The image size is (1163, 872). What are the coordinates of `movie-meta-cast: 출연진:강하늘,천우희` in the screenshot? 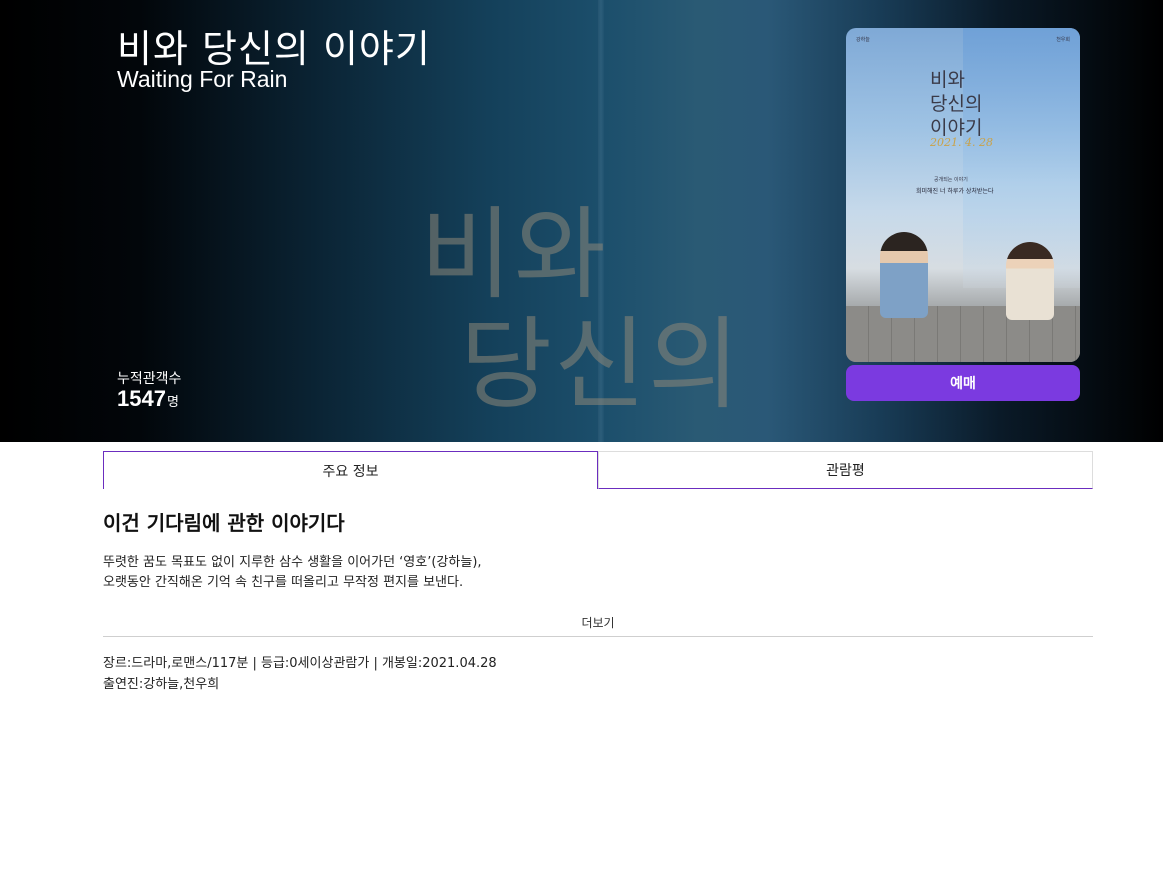 It's located at (161, 684).